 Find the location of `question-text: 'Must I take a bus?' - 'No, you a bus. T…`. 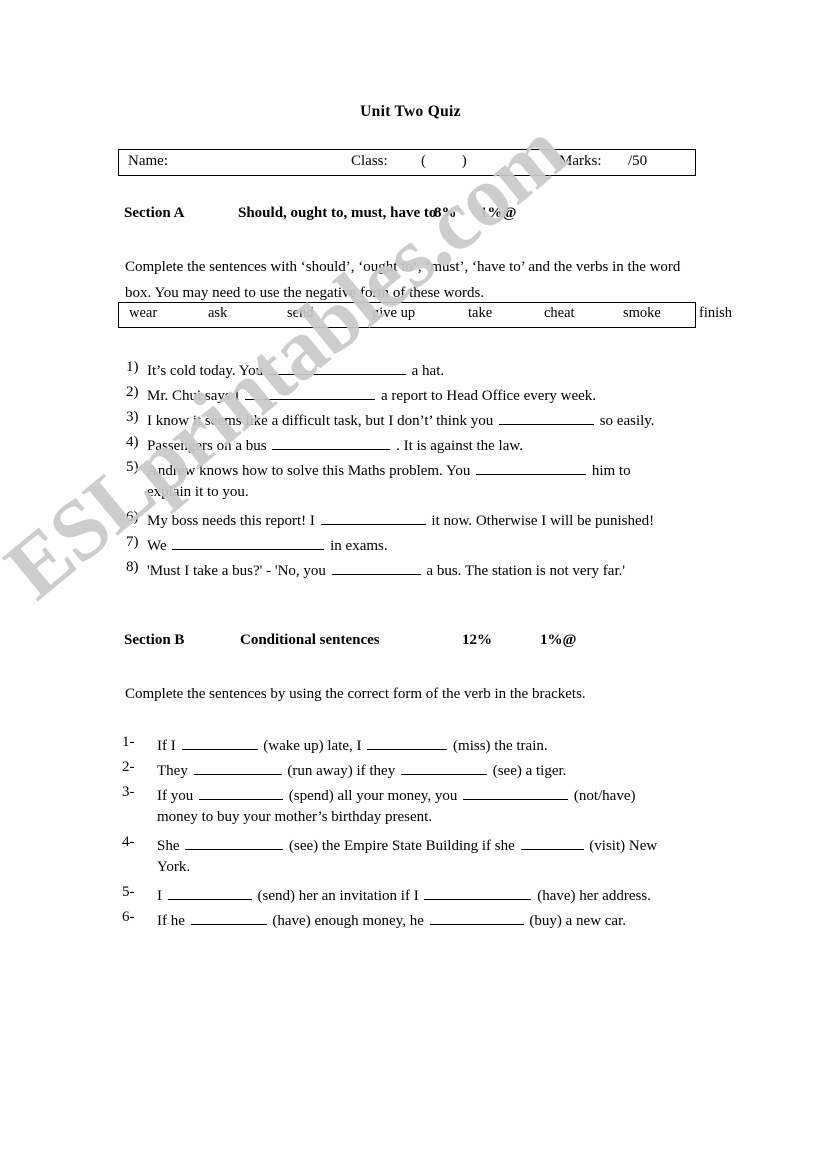

question-text: 'Must I take a bus?' - 'No, you a bus. T… is located at coordinates (386, 569).